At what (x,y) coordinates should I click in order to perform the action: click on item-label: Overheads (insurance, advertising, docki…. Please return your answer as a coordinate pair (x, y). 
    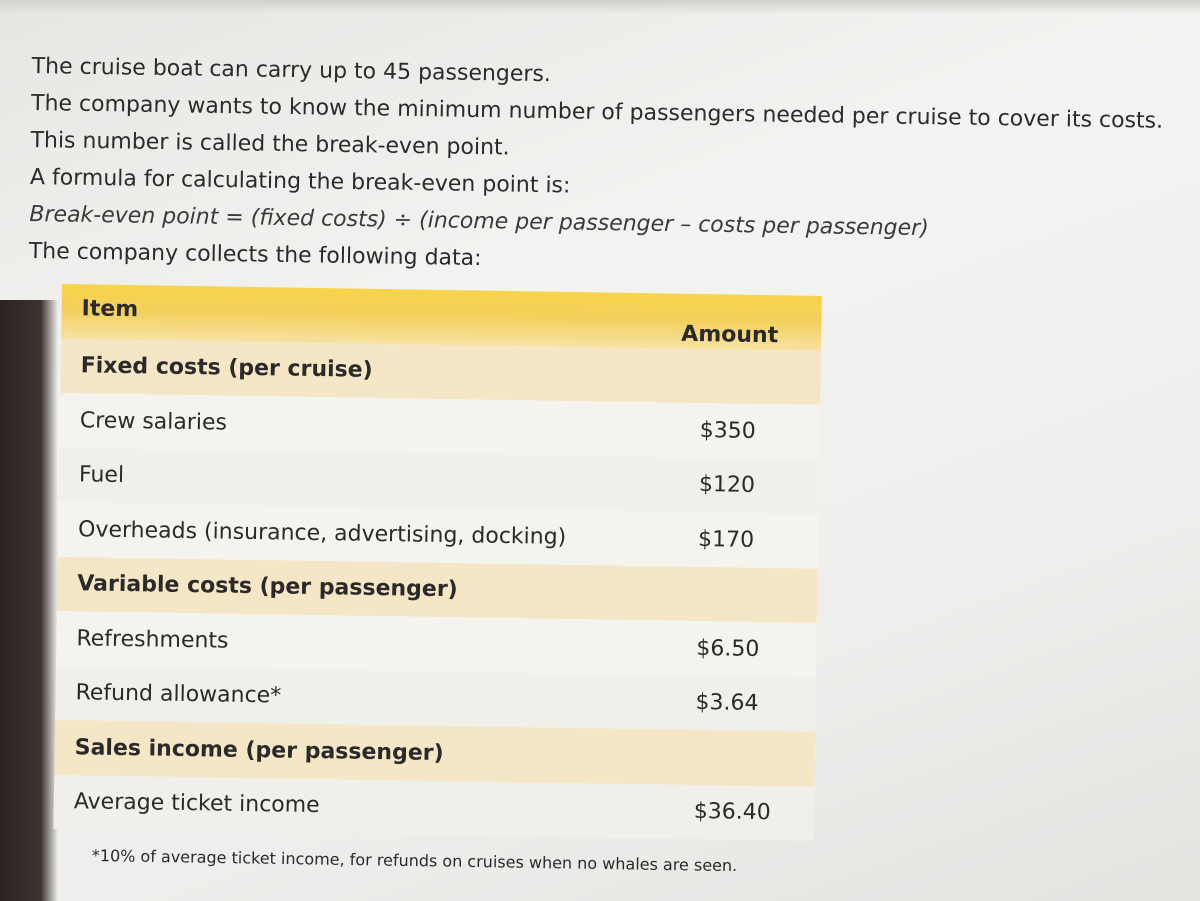
    Looking at the image, I should click on (322, 533).